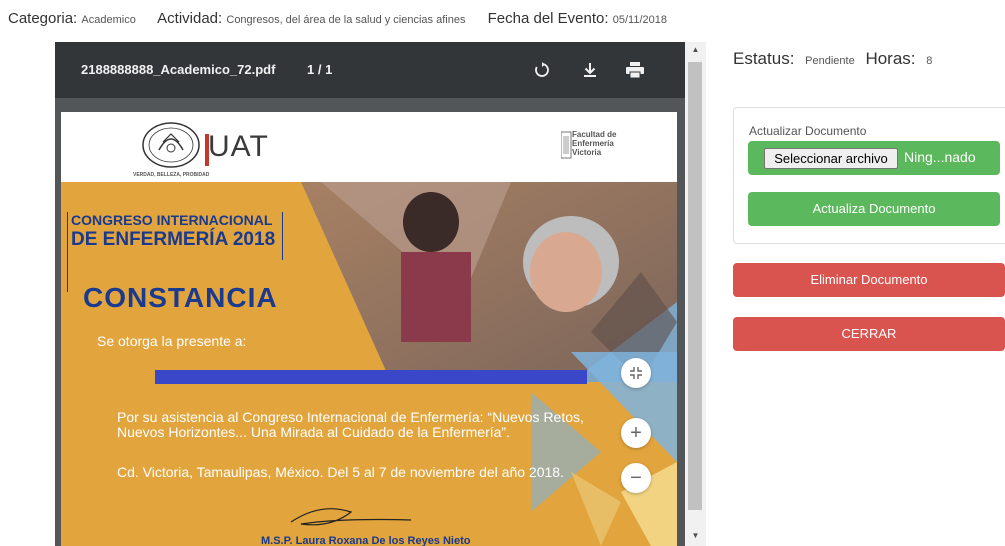  What do you see at coordinates (929, 61) in the screenshot?
I see `horas-value: 8` at bounding box center [929, 61].